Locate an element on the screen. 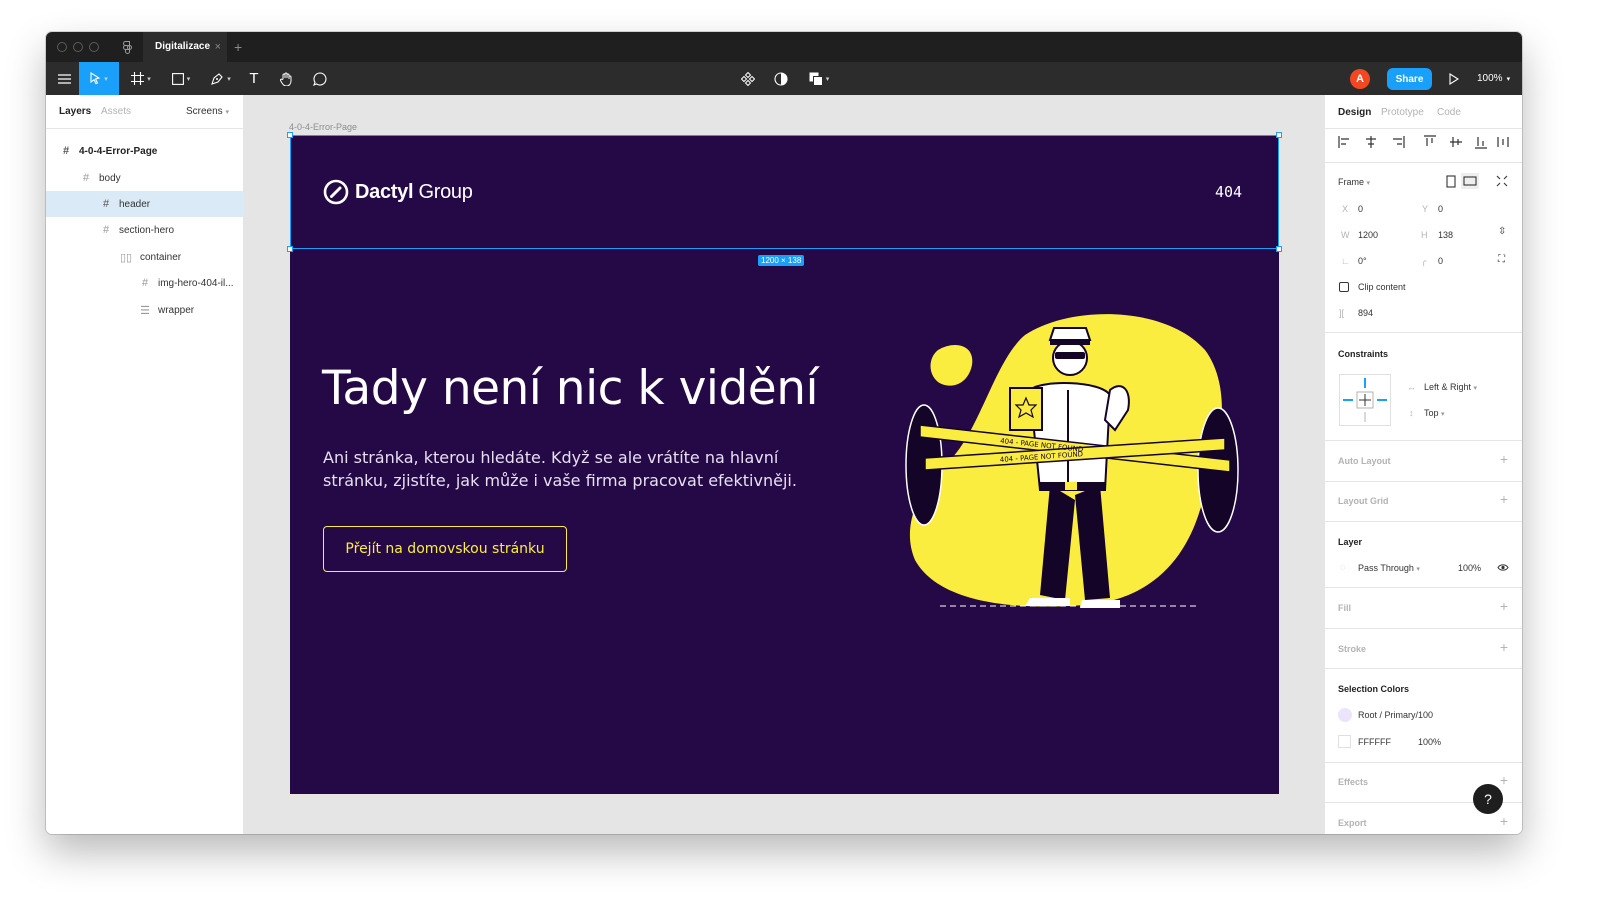 This screenshot has height=913, width=1600. frame-type-dropdown: Frame ▾ is located at coordinates (1354, 182).